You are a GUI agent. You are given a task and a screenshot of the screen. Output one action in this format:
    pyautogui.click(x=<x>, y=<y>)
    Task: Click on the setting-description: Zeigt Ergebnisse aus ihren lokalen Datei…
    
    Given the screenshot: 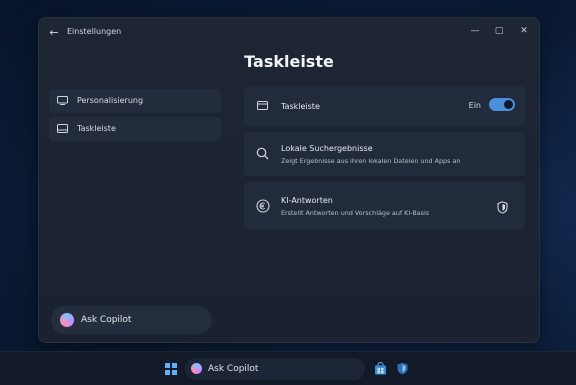 What is the action you would take?
    pyautogui.click(x=371, y=161)
    